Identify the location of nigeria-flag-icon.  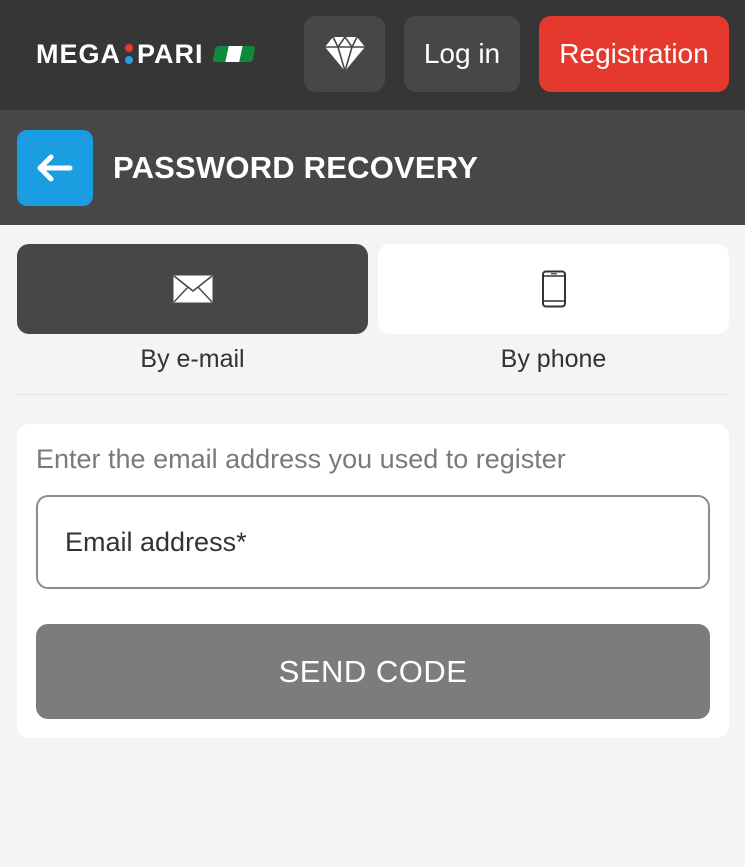
(233, 54).